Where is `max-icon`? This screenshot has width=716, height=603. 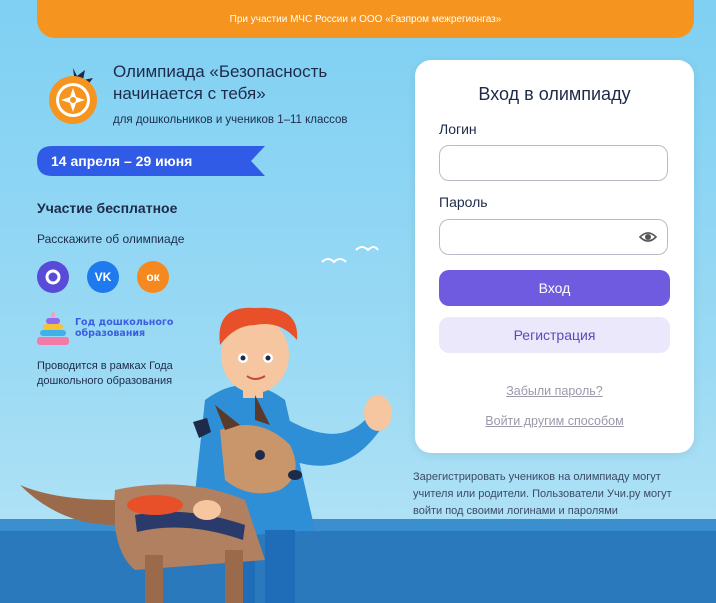
max-icon is located at coordinates (53, 277).